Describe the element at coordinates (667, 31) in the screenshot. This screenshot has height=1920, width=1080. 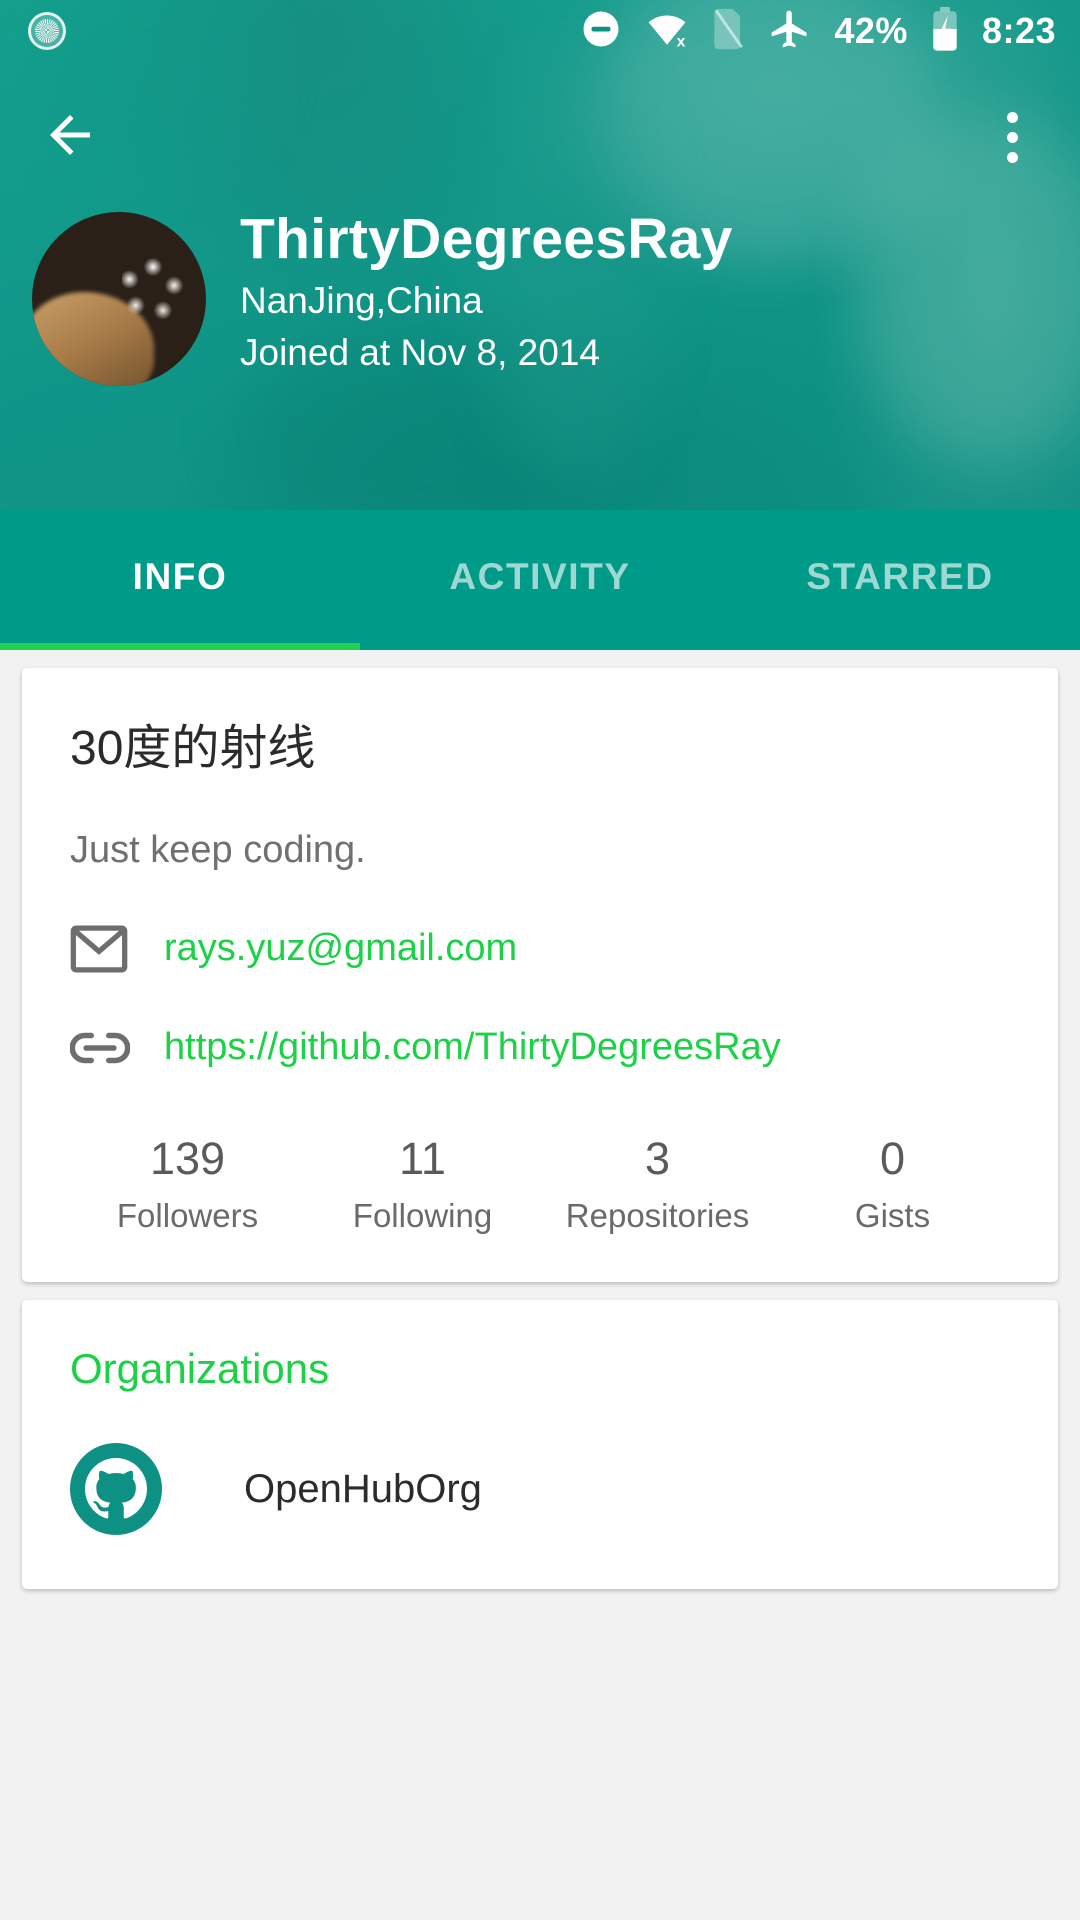
I see `wifi-off-icon: x` at that location.